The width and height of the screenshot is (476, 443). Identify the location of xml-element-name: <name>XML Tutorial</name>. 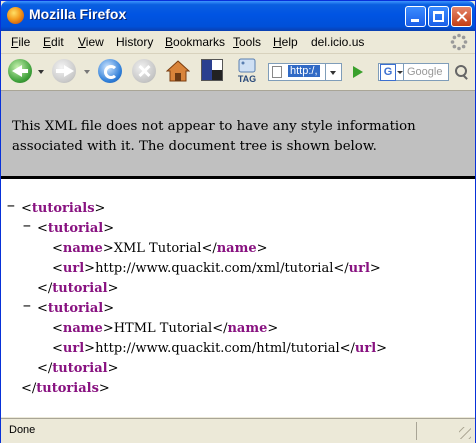
(160, 248).